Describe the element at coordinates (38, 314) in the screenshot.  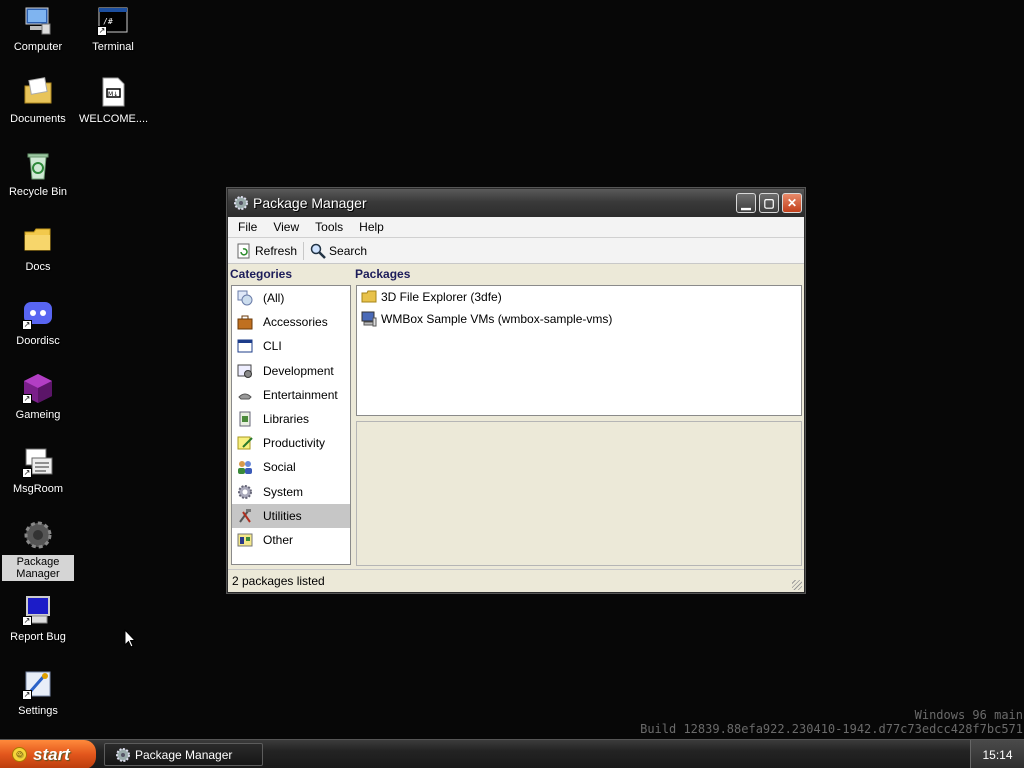
I see `doordisc-icon: ↗` at that location.